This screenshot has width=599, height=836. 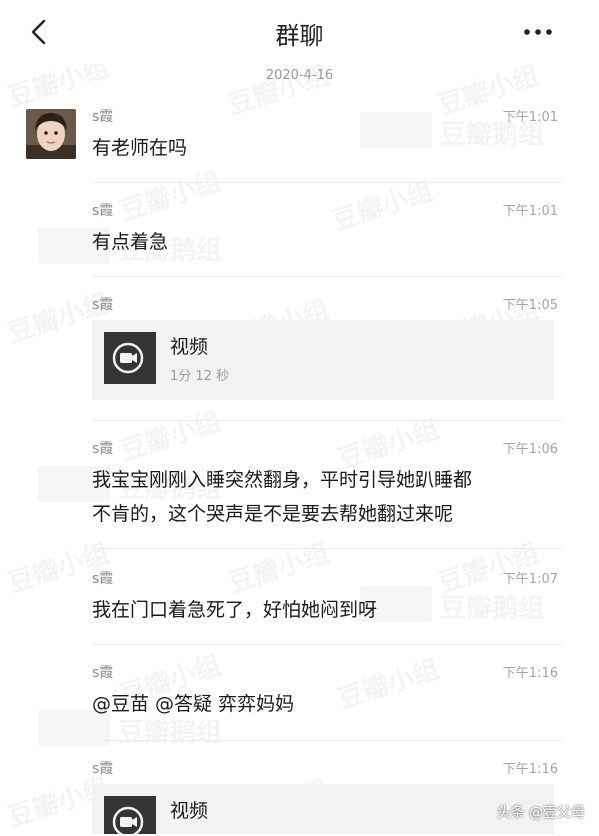 What do you see at coordinates (273, 514) in the screenshot?
I see `message-text-line: 不肯的，这个哭声是不是要去帮她翻过来呢` at bounding box center [273, 514].